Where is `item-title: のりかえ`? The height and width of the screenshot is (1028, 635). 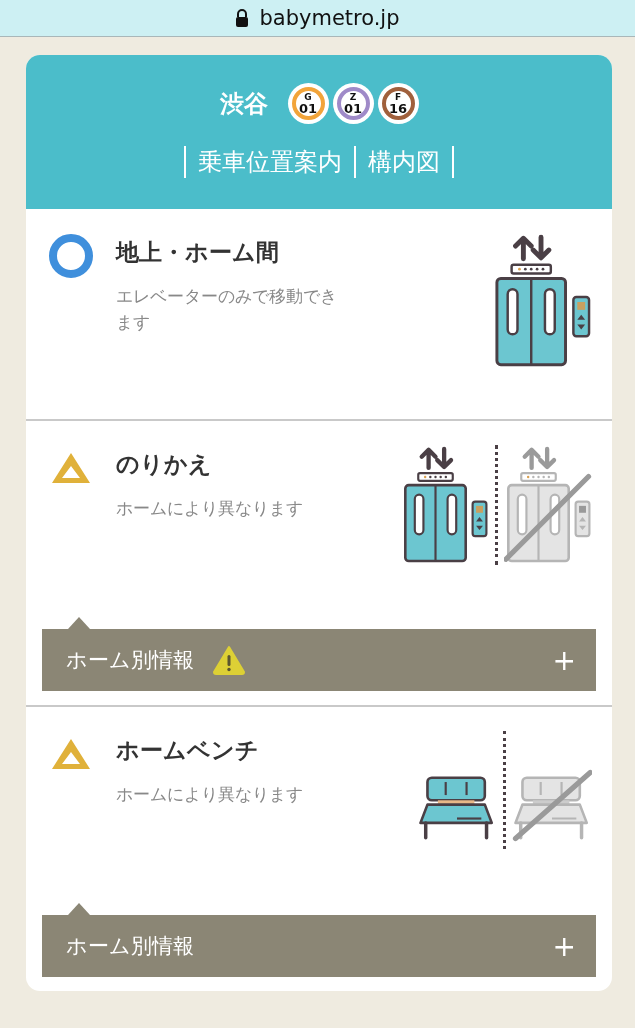
item-title: のりかえ is located at coordinates (164, 464).